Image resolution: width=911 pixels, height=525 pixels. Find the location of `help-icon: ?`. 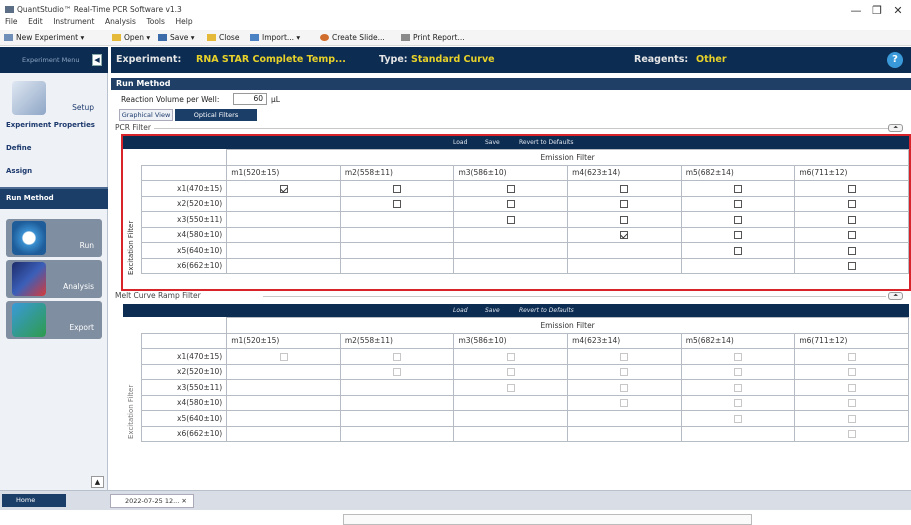

help-icon: ? is located at coordinates (895, 60).